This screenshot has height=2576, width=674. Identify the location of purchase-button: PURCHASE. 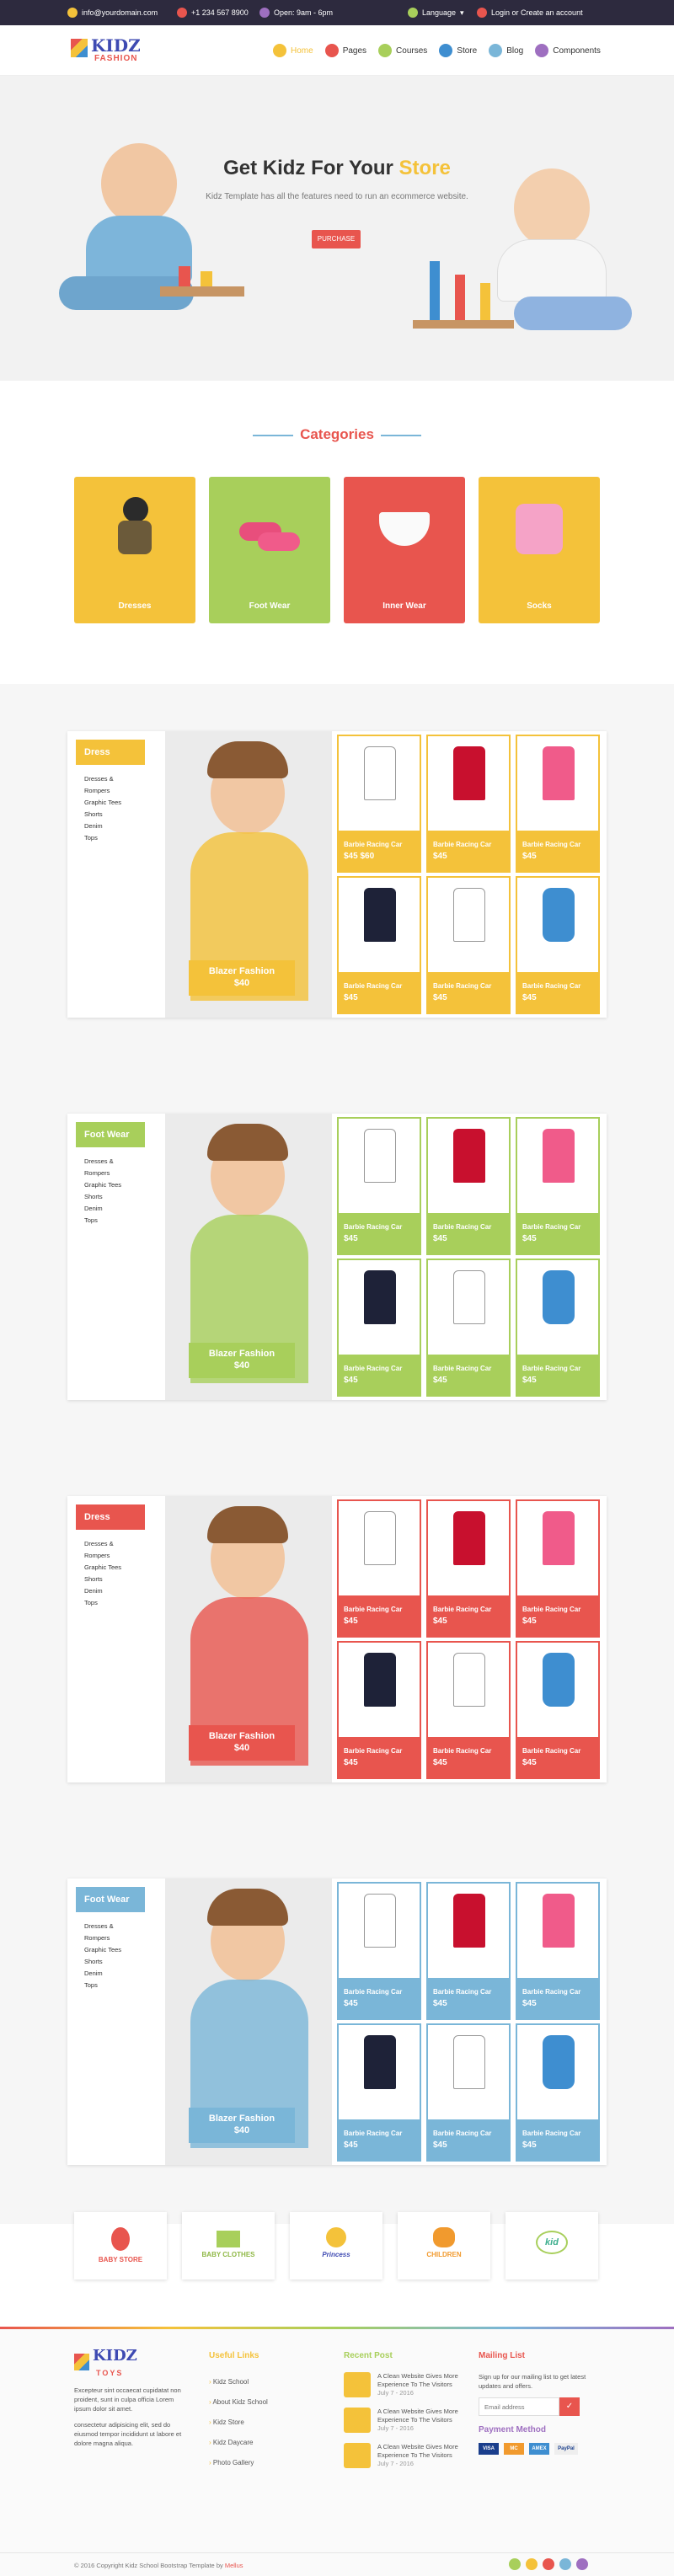
(336, 239).